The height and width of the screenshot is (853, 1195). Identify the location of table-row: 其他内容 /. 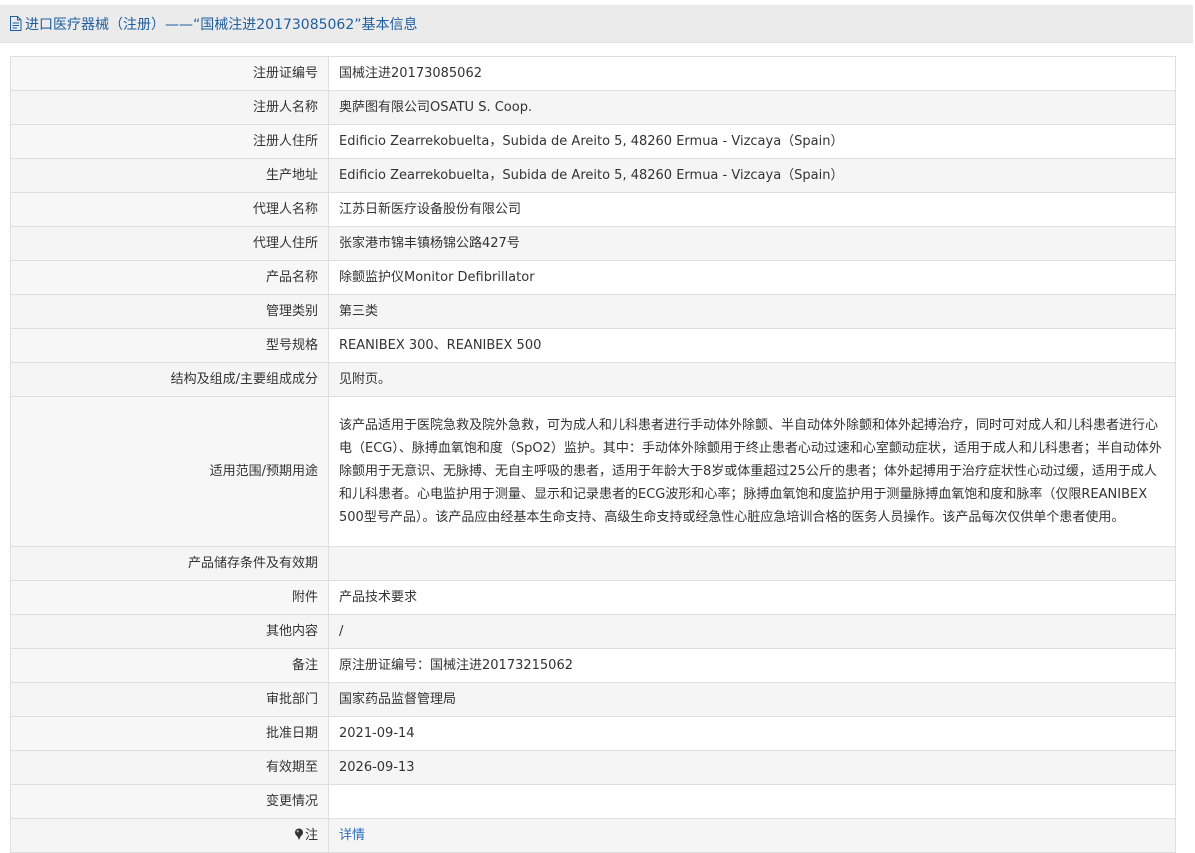
(593, 631).